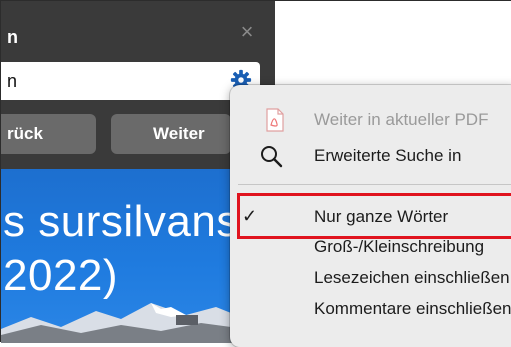 The height and width of the screenshot is (347, 511). Describe the element at coordinates (13, 37) in the screenshot. I see `panel-title: n` at that location.